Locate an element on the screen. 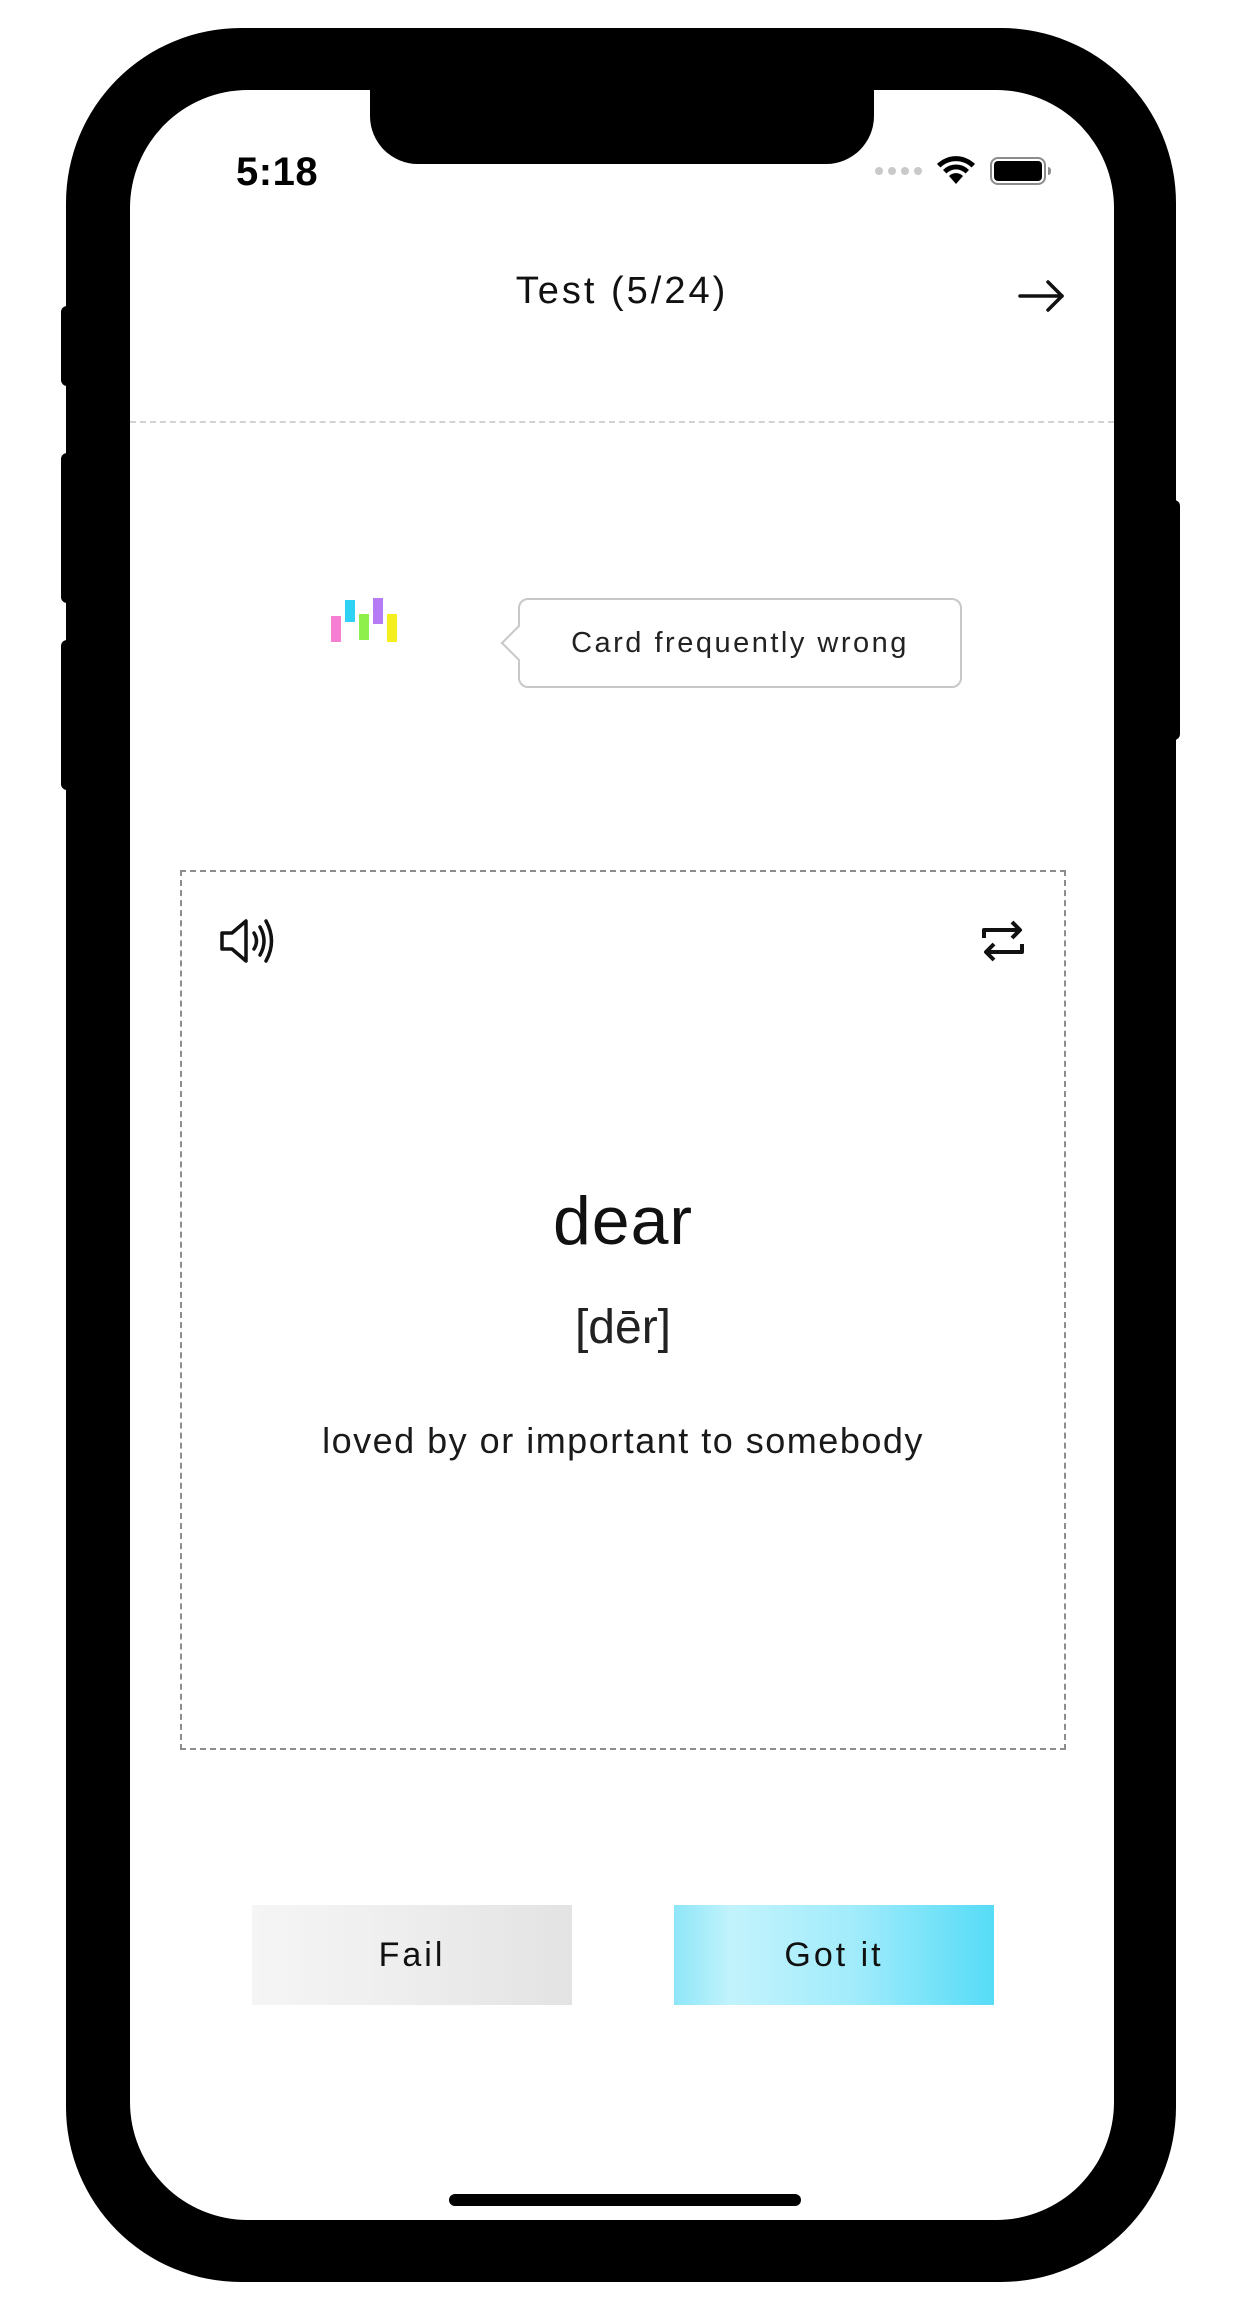 This screenshot has width=1242, height=2300. wifi-icon is located at coordinates (956, 170).